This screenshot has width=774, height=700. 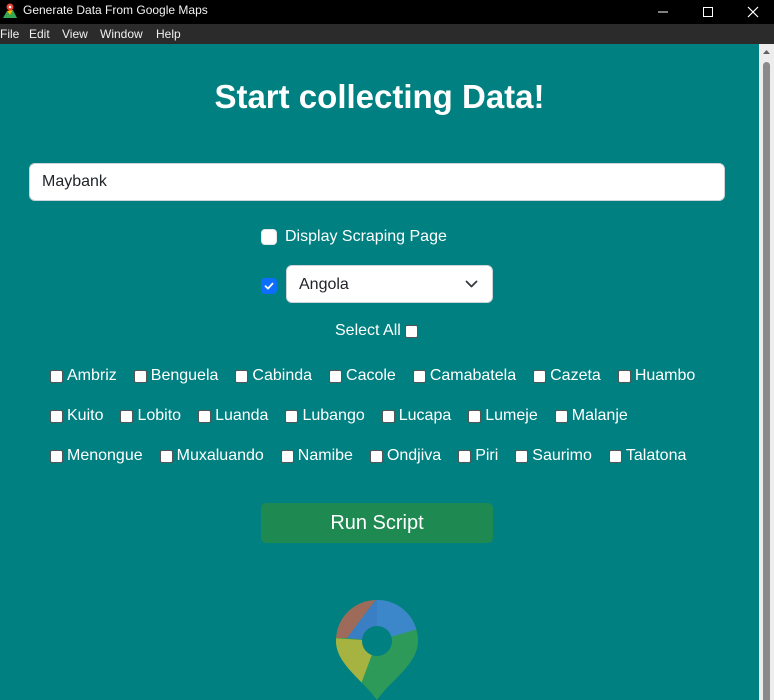 What do you see at coordinates (105, 455) in the screenshot?
I see `city-label: Menongue` at bounding box center [105, 455].